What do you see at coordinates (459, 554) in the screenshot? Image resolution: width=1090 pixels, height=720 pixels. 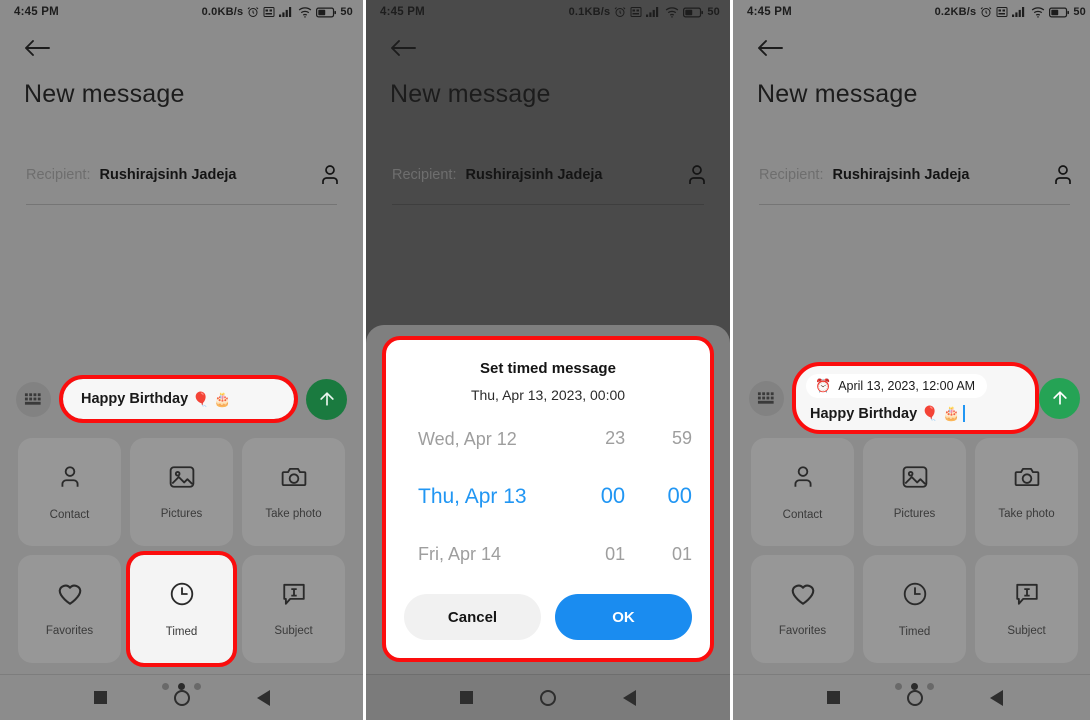 I see `date-option: Fri, Apr 14` at bounding box center [459, 554].